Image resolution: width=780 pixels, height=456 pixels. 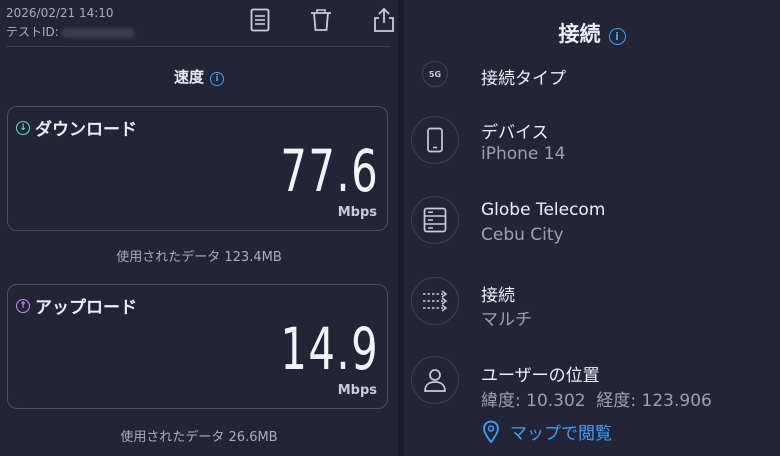 I want to click on upload-used-data: 使用されたデータ 26.6MB, so click(x=199, y=437).